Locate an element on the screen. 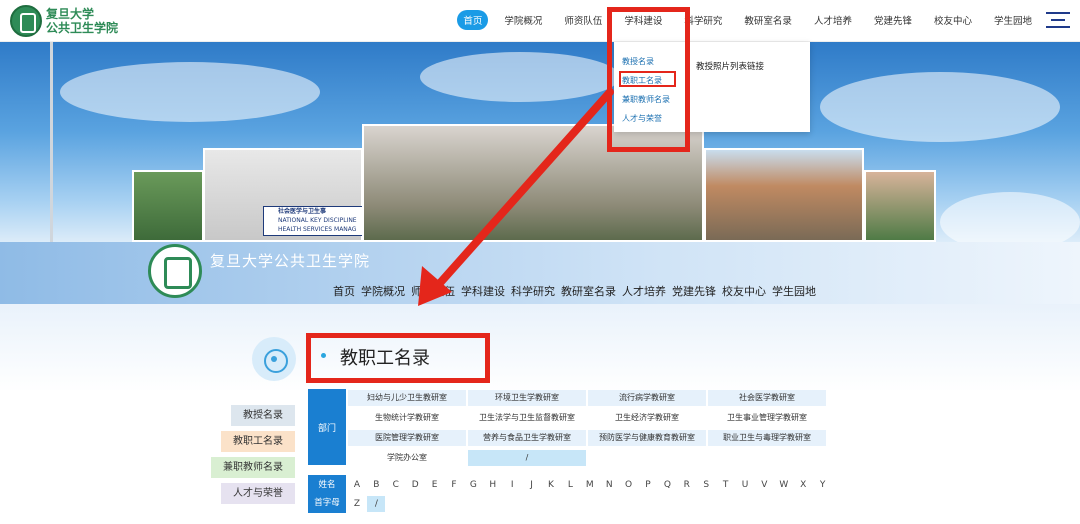 This screenshot has height=524, width=1080. letter-u: U is located at coordinates (745, 485).